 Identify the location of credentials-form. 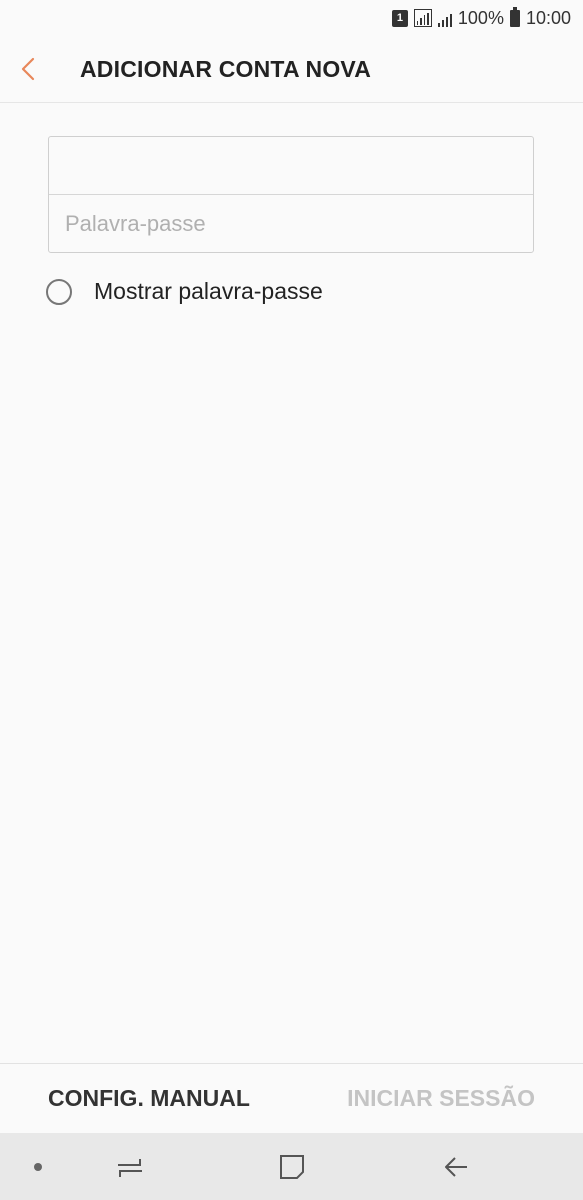
(291, 194).